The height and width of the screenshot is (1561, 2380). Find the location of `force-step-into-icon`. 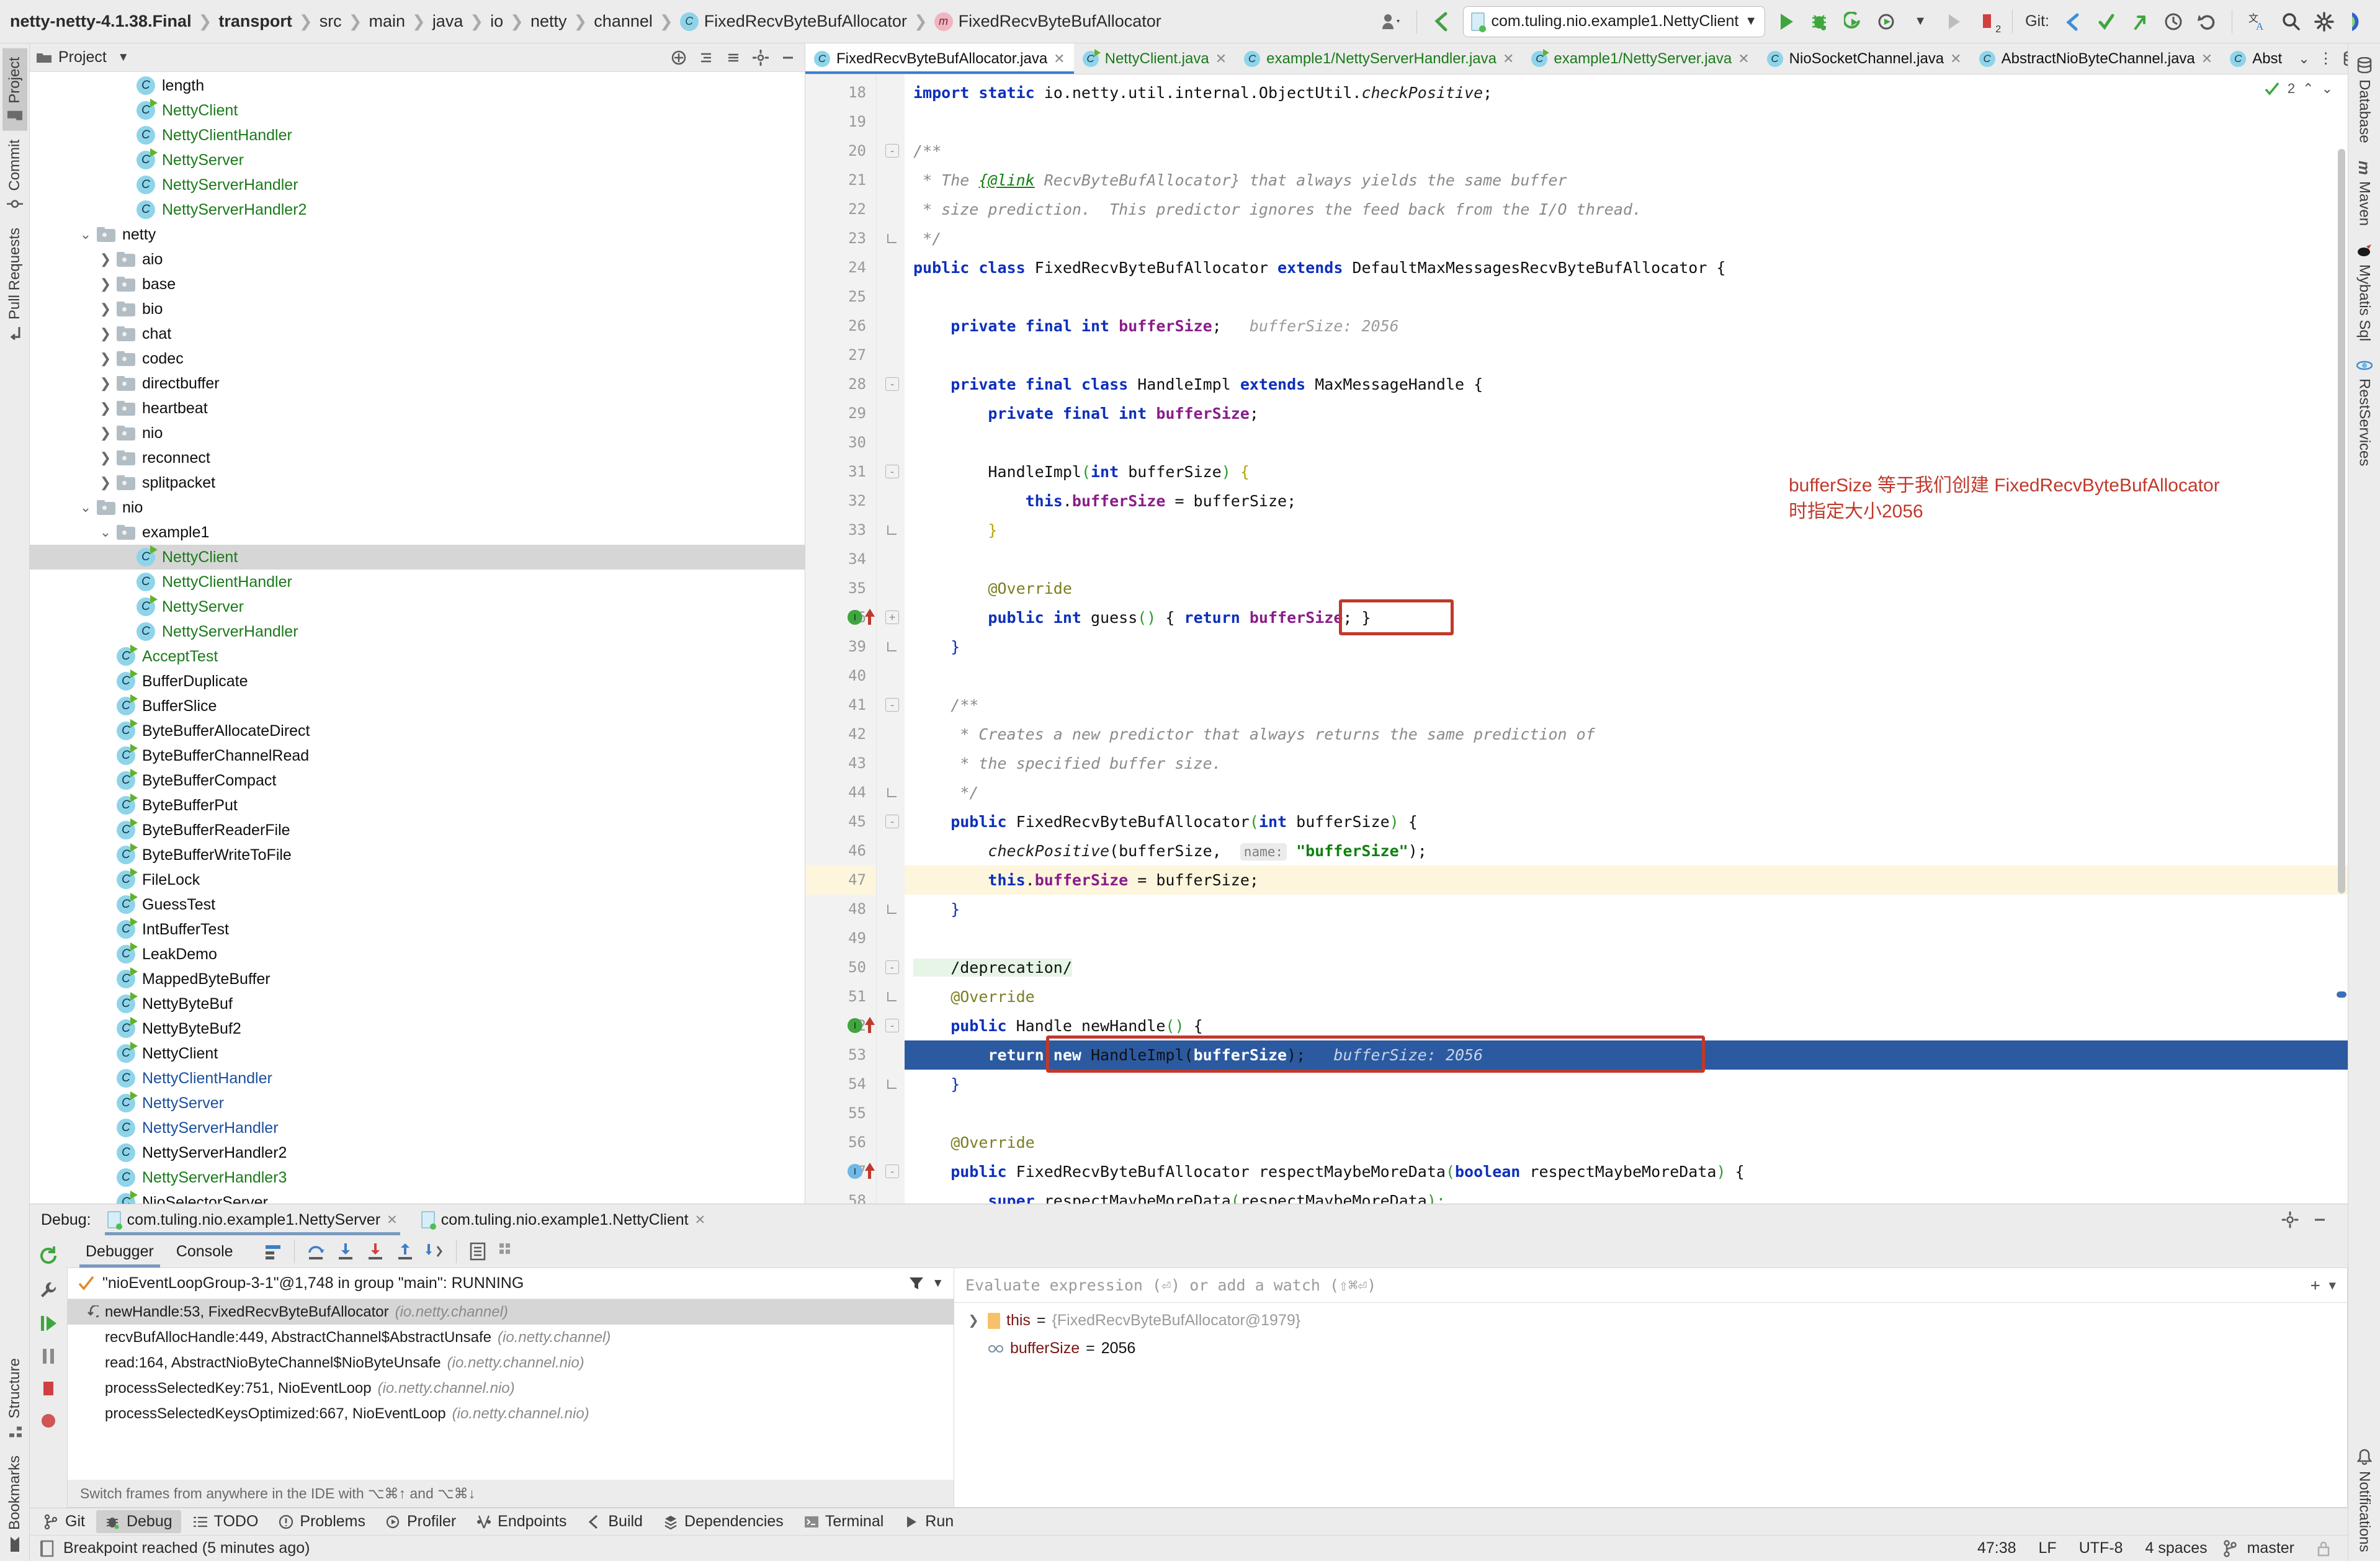

force-step-into-icon is located at coordinates (376, 1251).